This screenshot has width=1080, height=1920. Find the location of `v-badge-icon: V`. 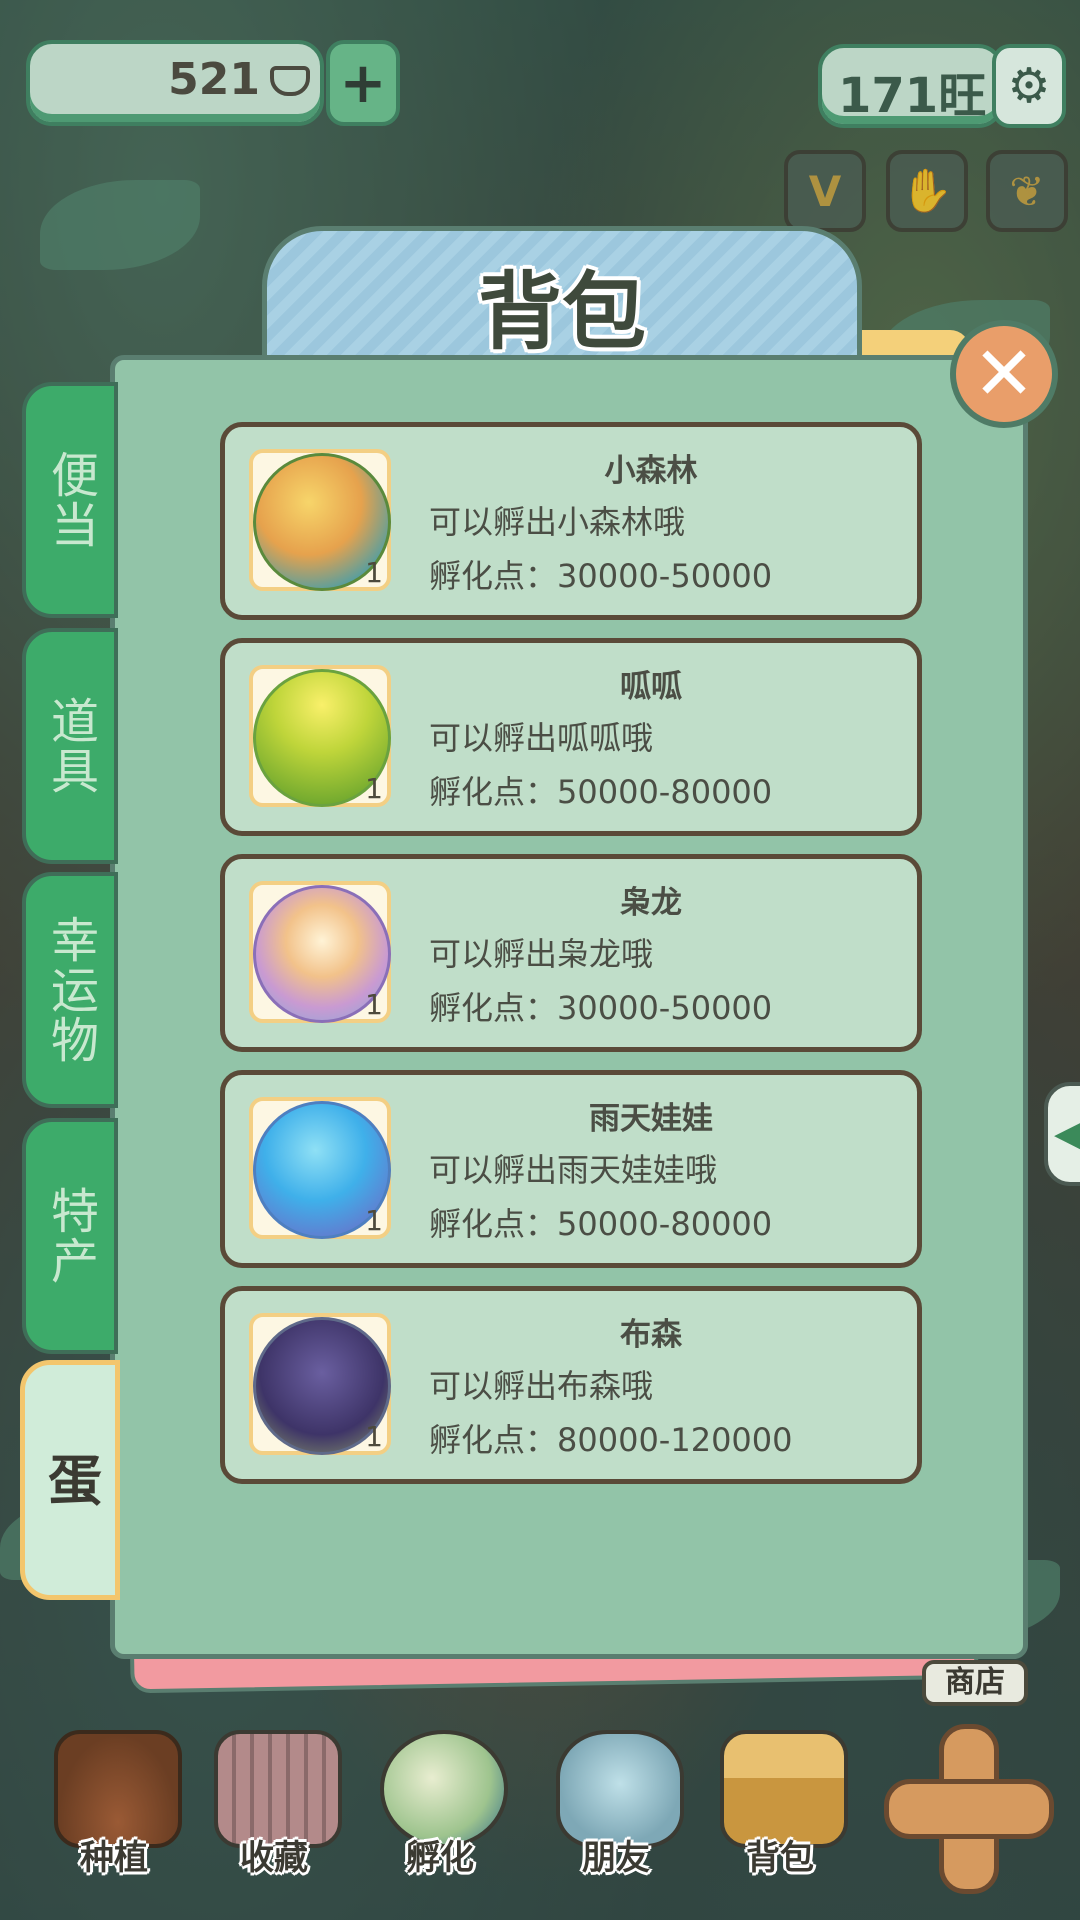

v-badge-icon: V is located at coordinates (825, 191).